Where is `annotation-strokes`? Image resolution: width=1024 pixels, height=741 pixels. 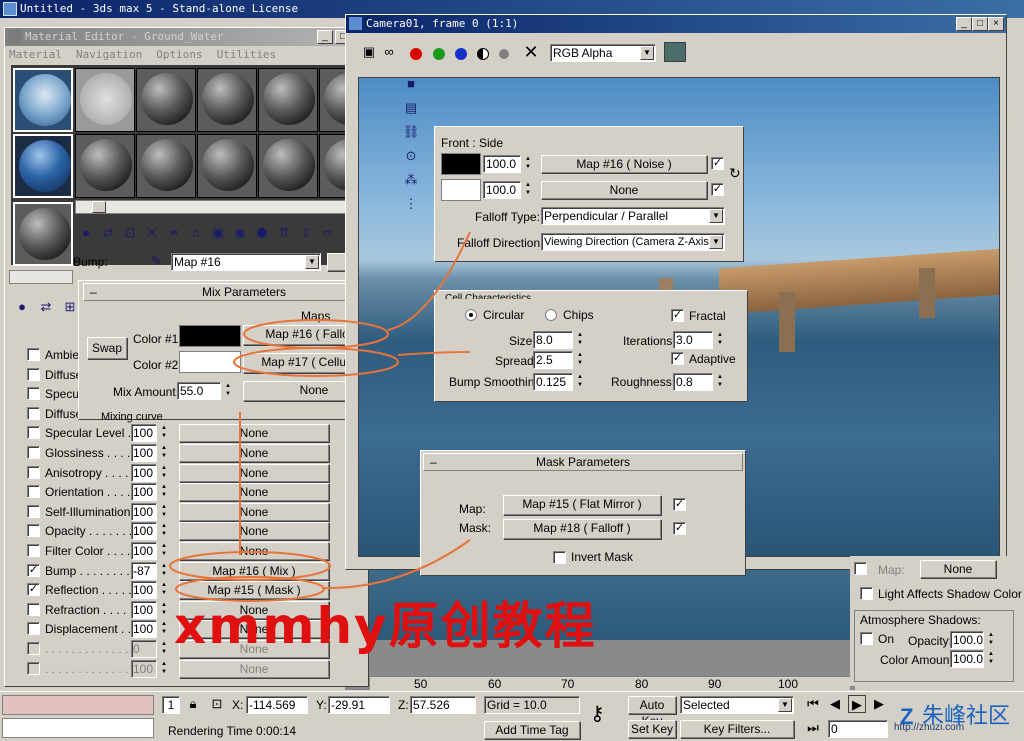
annotation-strokes is located at coordinates (320, 416).